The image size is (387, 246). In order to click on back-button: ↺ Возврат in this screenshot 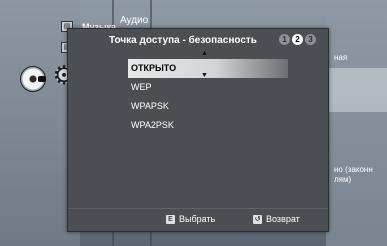, I will do `click(276, 219)`.